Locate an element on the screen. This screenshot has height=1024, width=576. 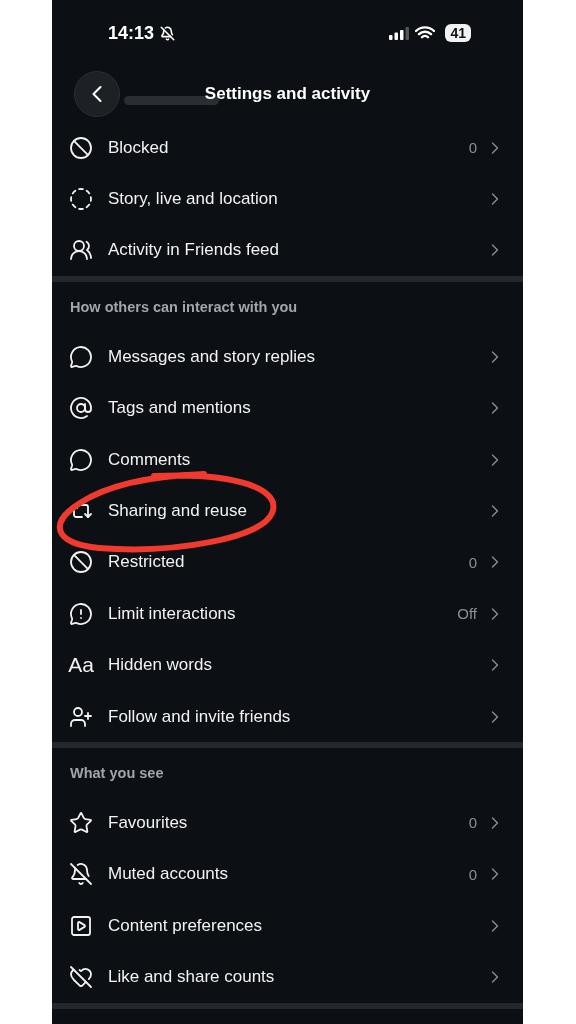
warning-bubble-icon is located at coordinates (81, 613).